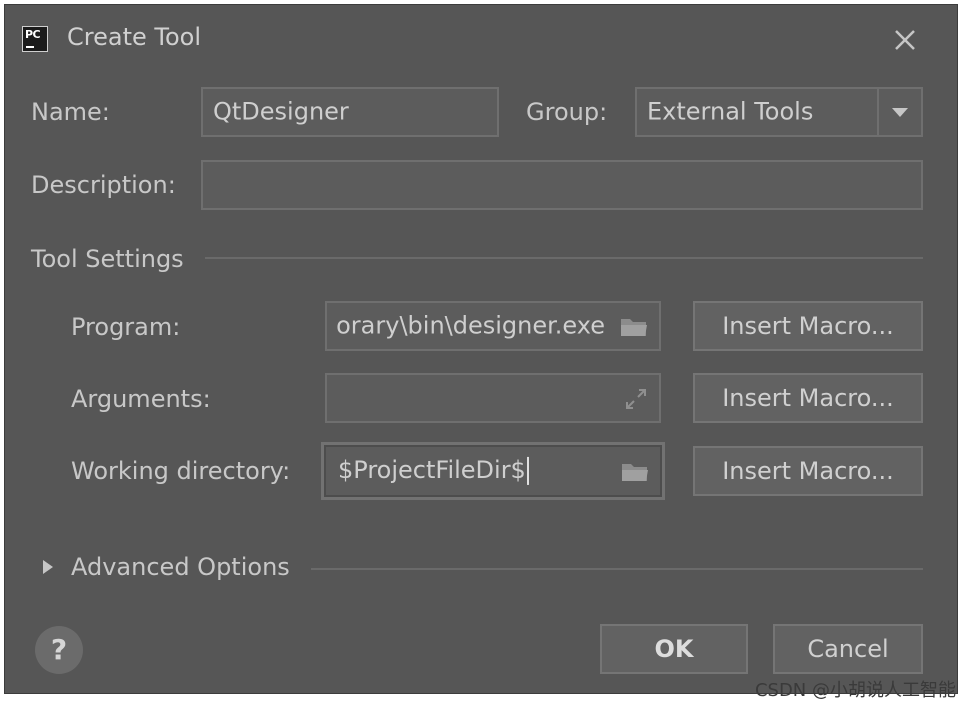  I want to click on arguments-input, so click(493, 398).